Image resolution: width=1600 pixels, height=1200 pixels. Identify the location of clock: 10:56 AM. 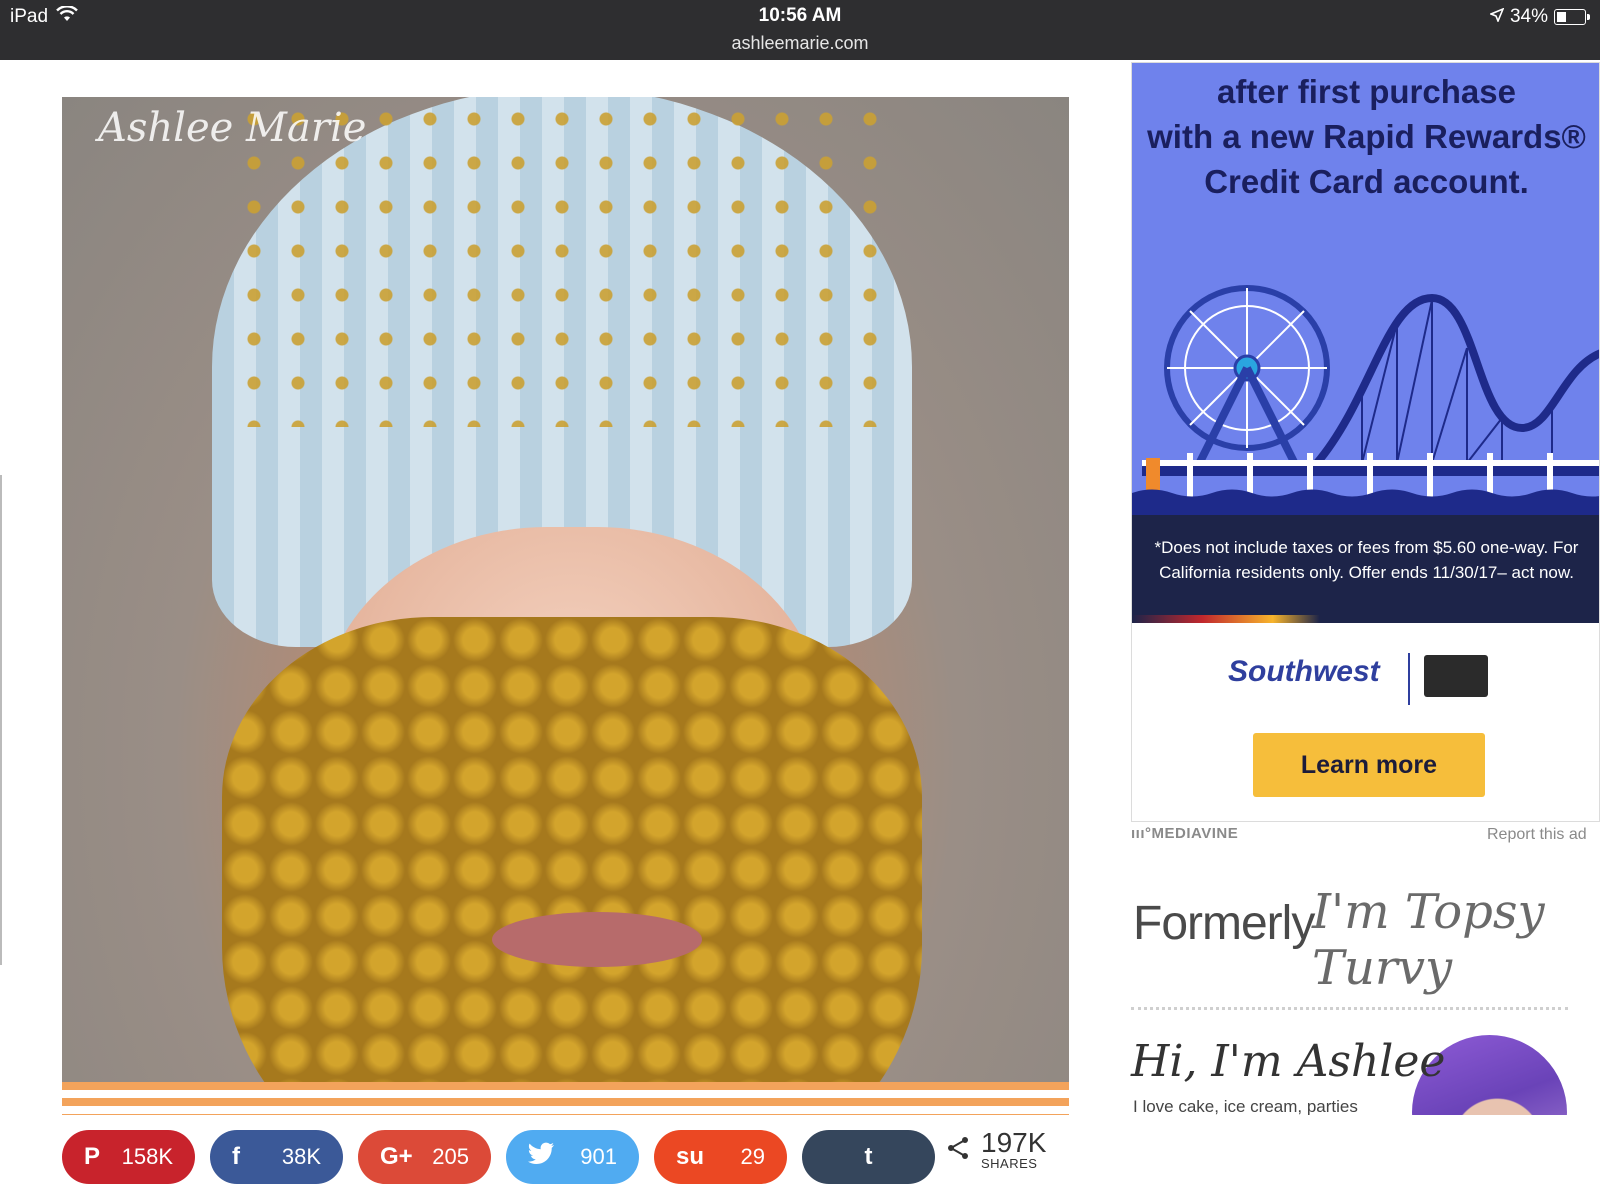
(800, 15).